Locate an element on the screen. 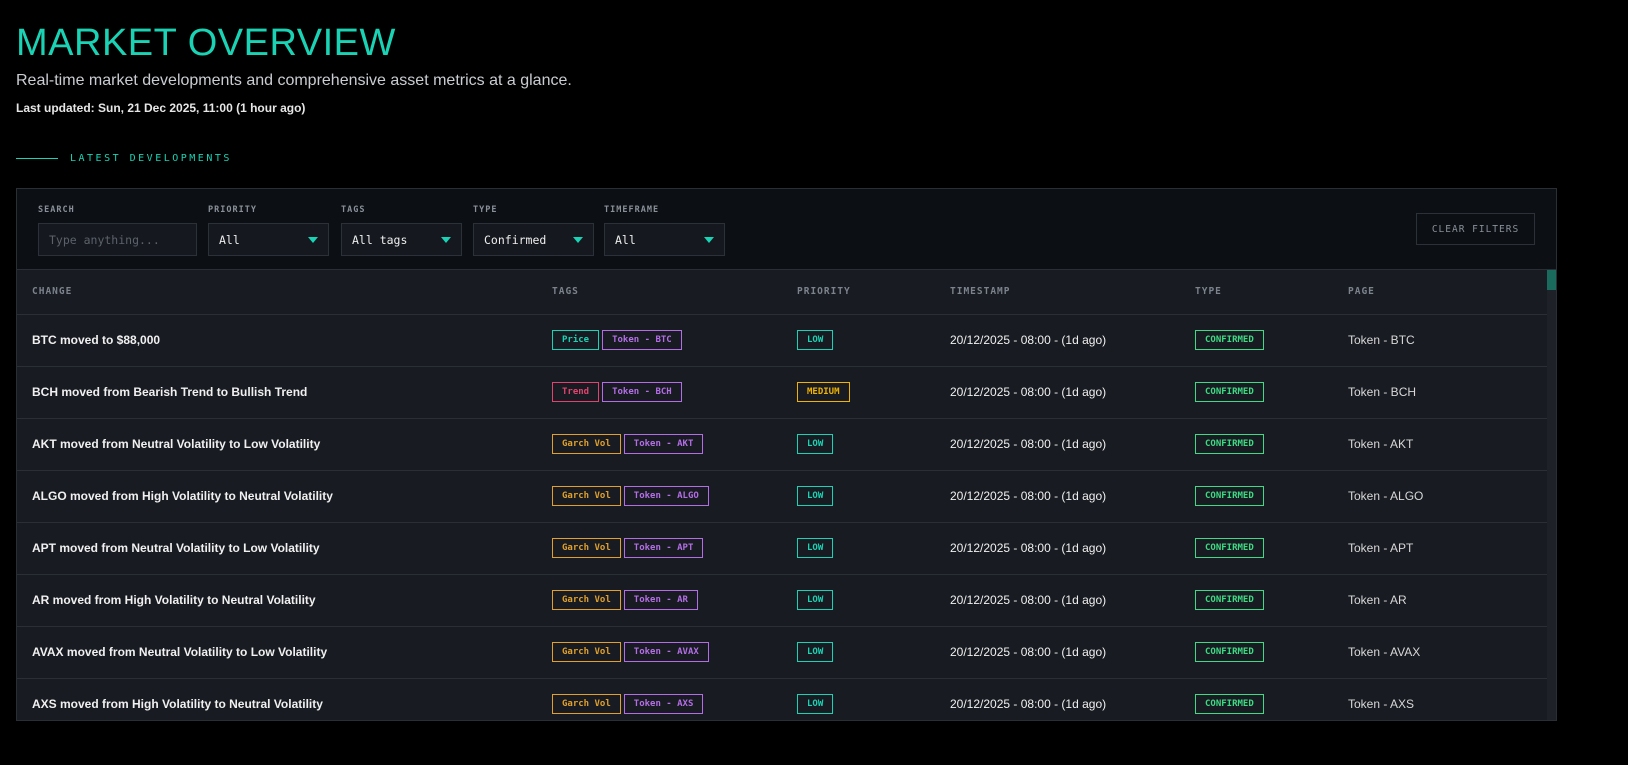  timeframe-value: All is located at coordinates (625, 239).